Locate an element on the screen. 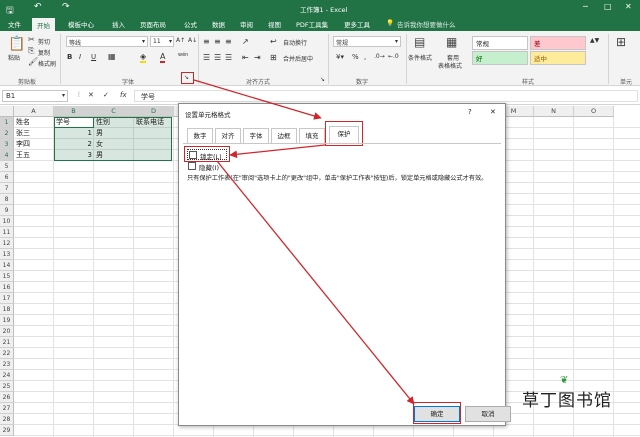  redo-icon: ↷ is located at coordinates (66, 7).